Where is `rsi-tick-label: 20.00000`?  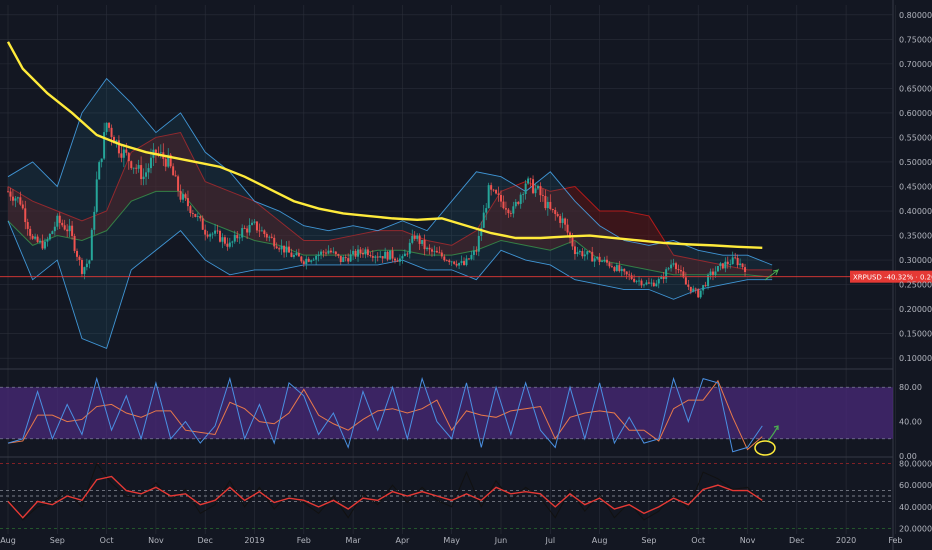
rsi-tick-label: 20.00000 is located at coordinates (915, 529).